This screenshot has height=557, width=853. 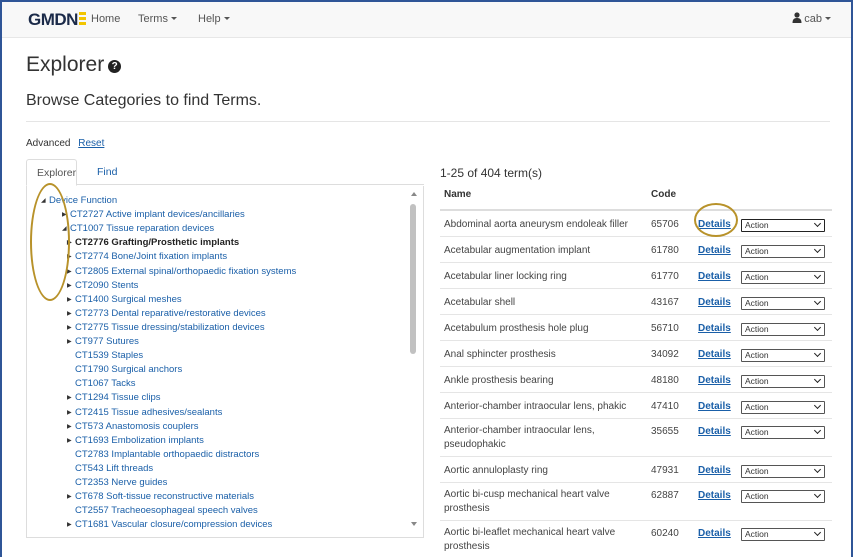 I want to click on tree-node: ▶ CT977 Sutures, so click(x=103, y=342).